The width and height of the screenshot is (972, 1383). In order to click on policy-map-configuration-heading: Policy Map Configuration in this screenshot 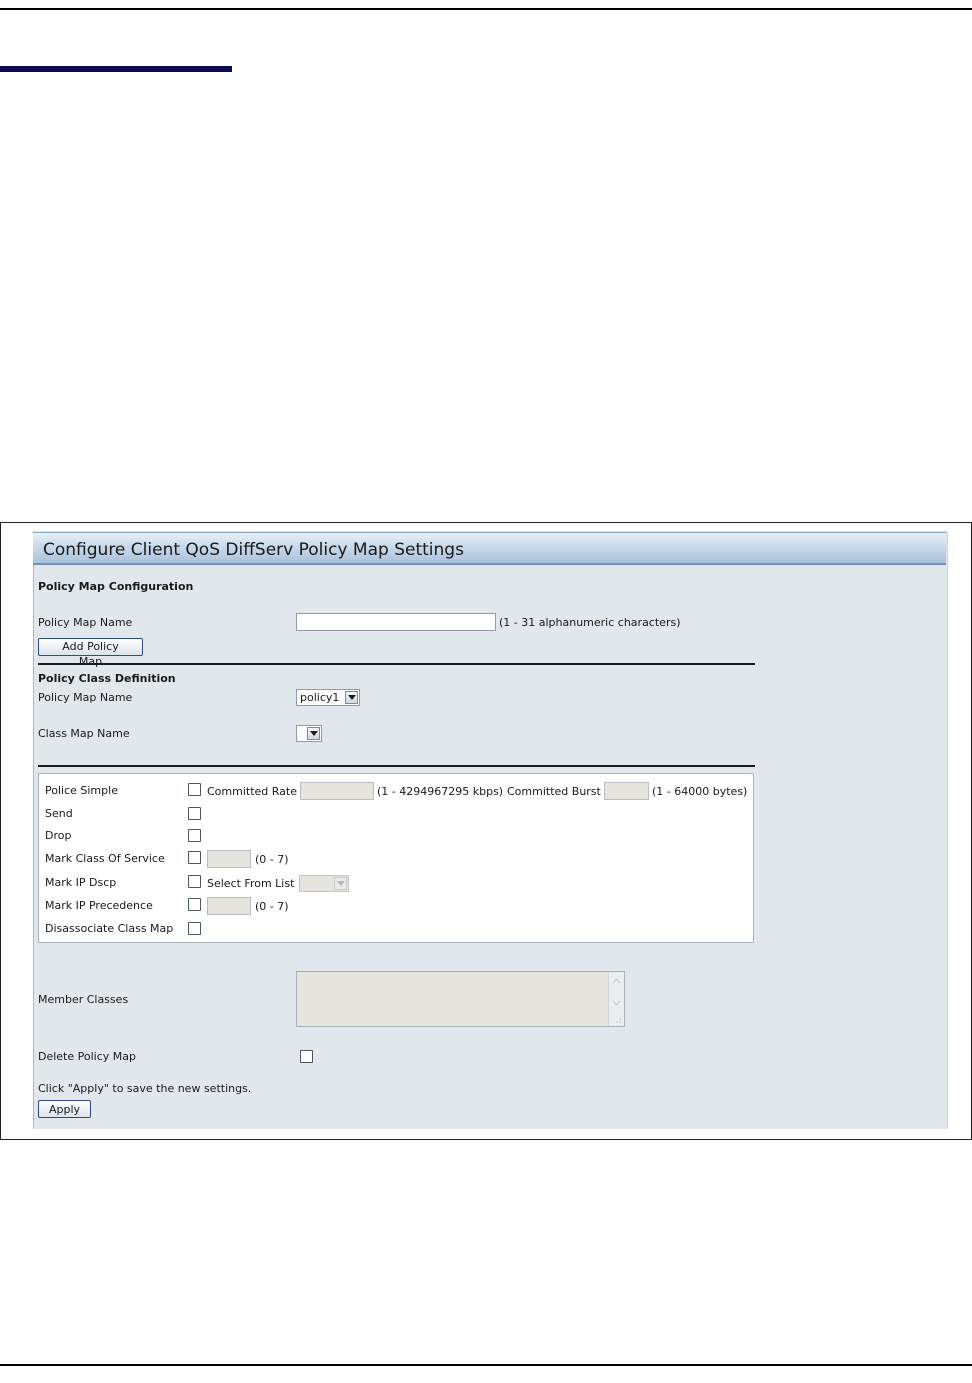, I will do `click(116, 586)`.